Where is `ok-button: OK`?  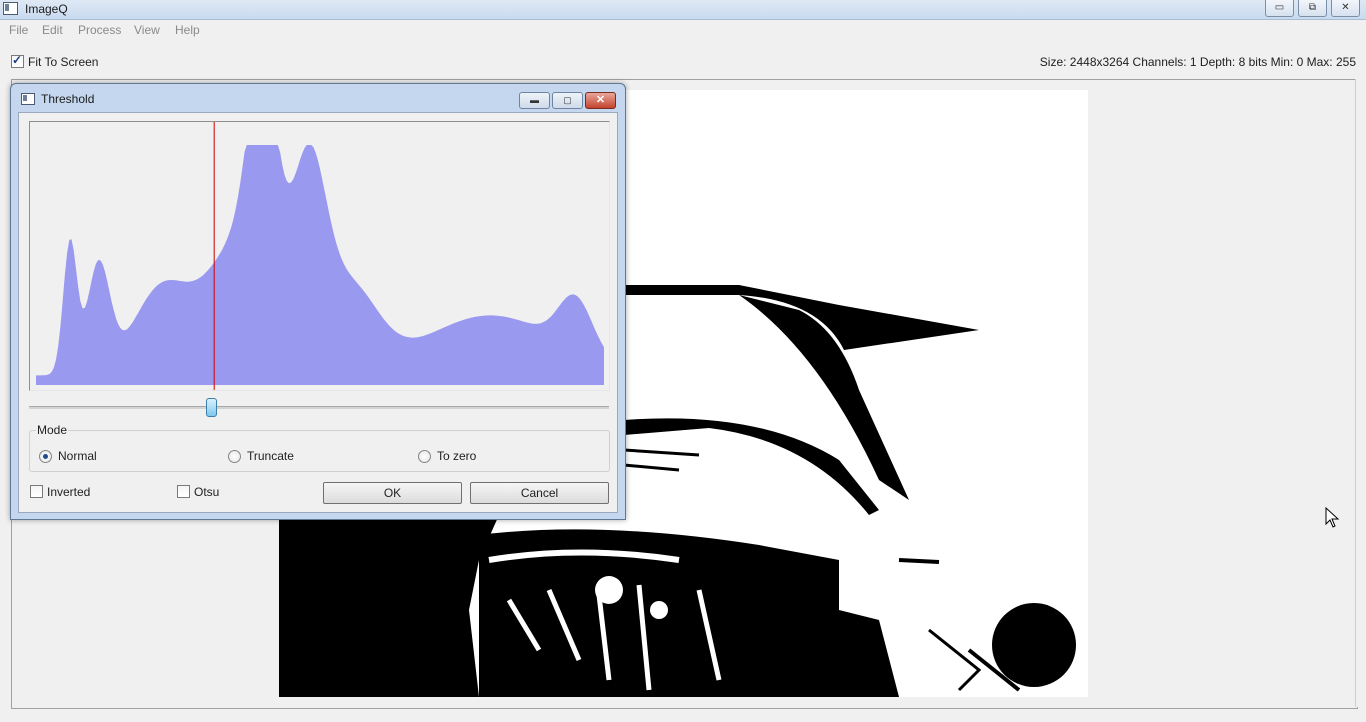 ok-button: OK is located at coordinates (392, 493).